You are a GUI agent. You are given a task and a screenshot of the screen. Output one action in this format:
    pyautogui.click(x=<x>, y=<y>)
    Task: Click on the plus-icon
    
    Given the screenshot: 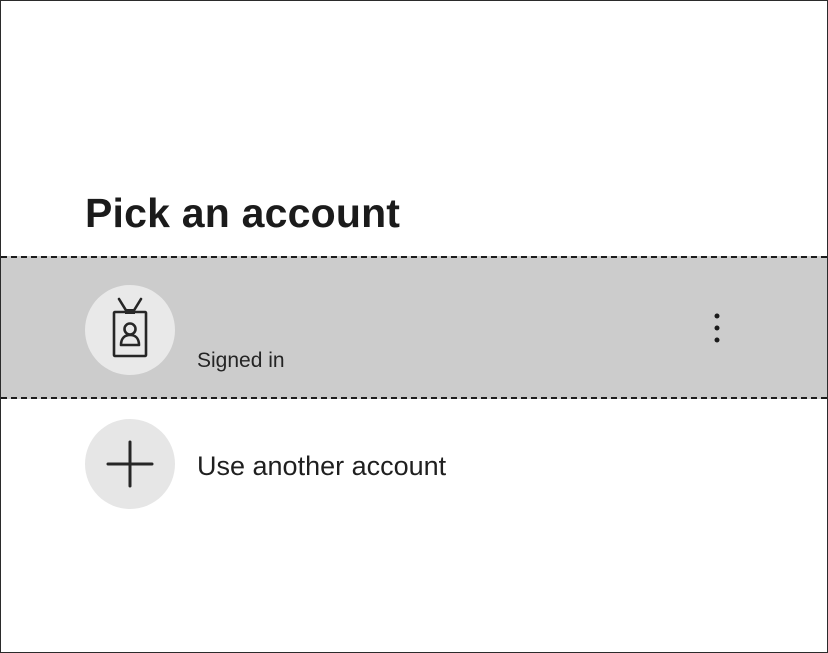 What is the action you would take?
    pyautogui.click(x=130, y=464)
    